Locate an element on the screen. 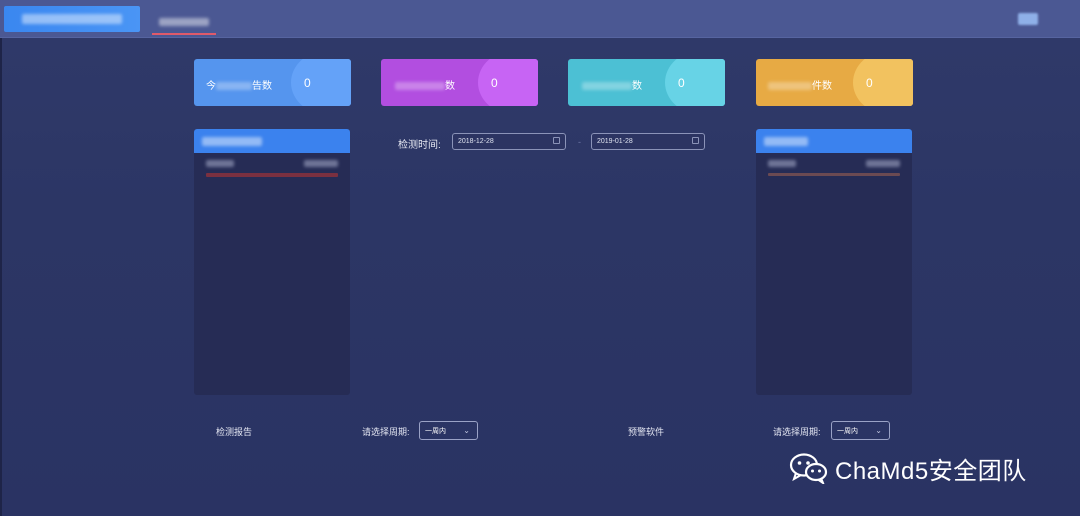 This screenshot has width=1080, height=516. start-date-value: 2018-12-28 is located at coordinates (476, 141).